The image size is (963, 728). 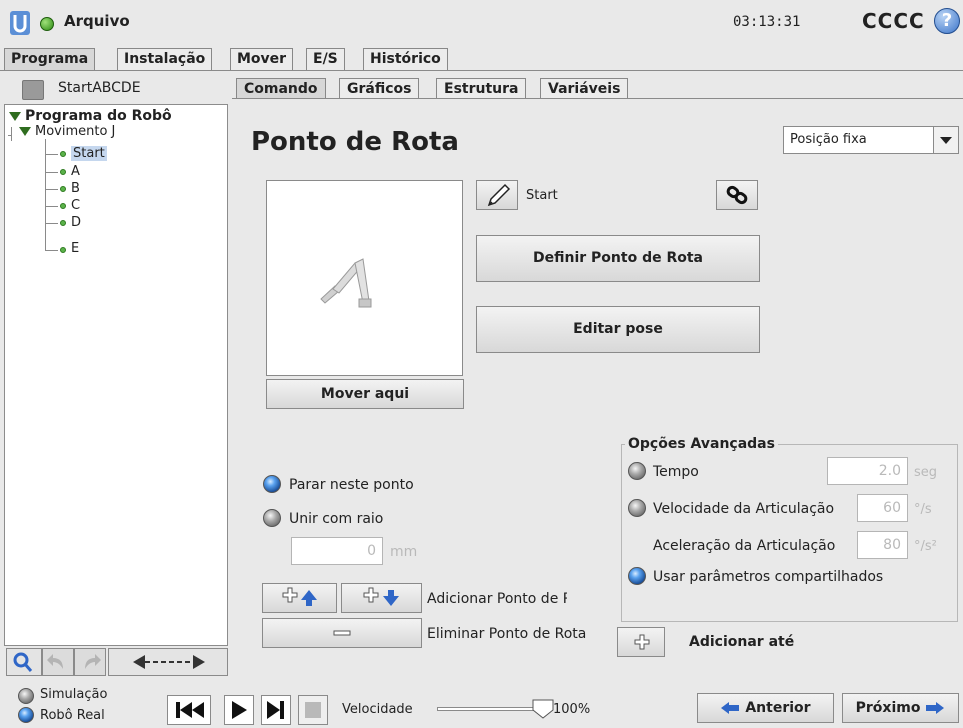 I want to click on minus-icon, so click(x=342, y=633).